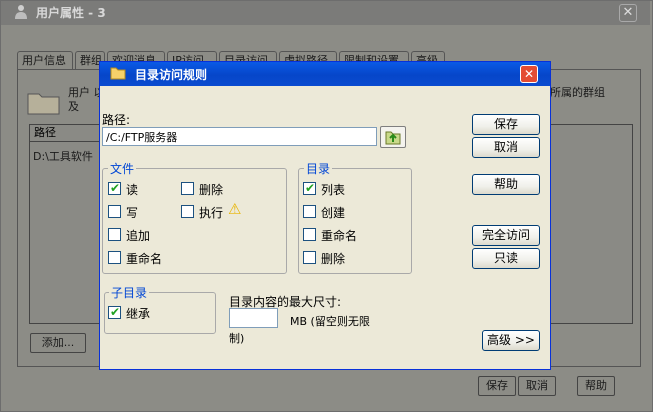 Image resolution: width=653 pixels, height=415 pixels. Describe the element at coordinates (122, 168) in the screenshot. I see `files-group-legend: 文件` at that location.